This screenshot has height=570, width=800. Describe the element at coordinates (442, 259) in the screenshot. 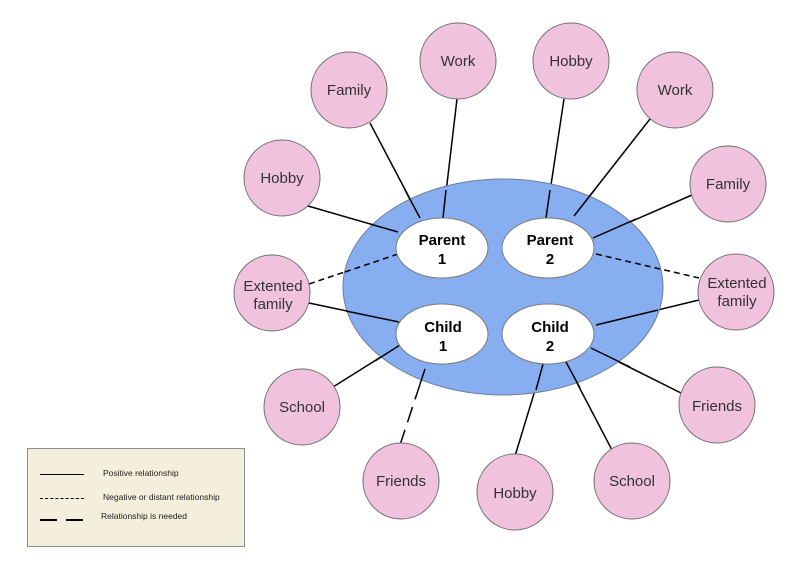

I see `member-parent1-label-line2: 1` at that location.